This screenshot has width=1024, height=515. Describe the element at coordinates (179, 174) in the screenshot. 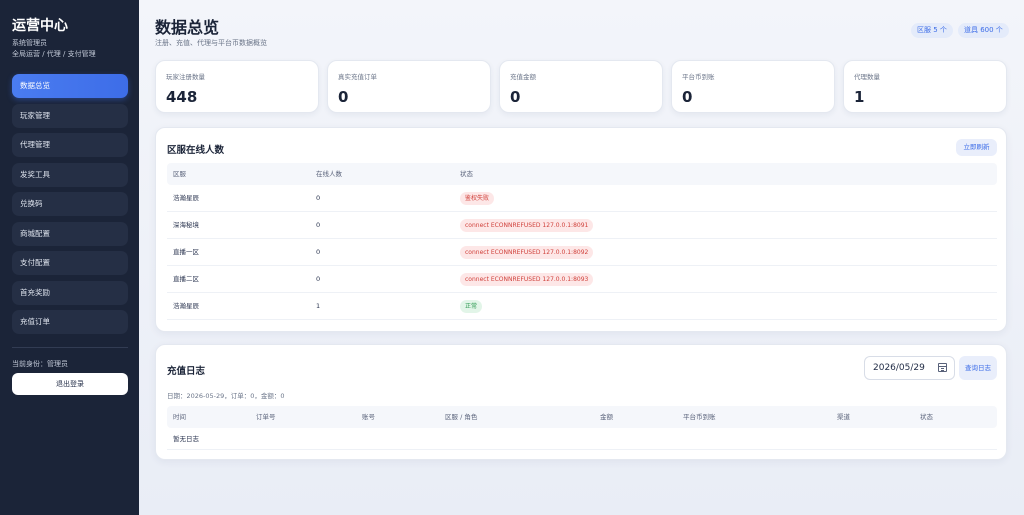

I see `column-header: 区服` at that location.